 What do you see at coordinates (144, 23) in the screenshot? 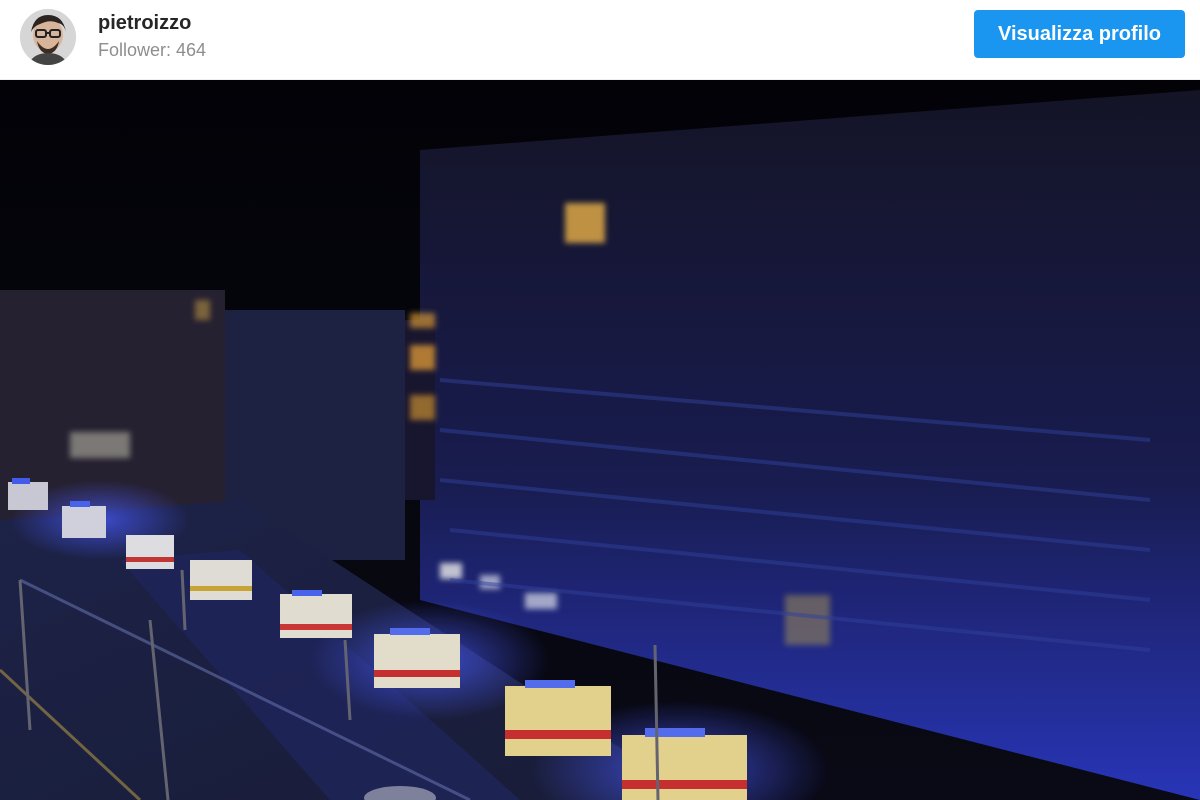
I see `username: pietroizzo` at bounding box center [144, 23].